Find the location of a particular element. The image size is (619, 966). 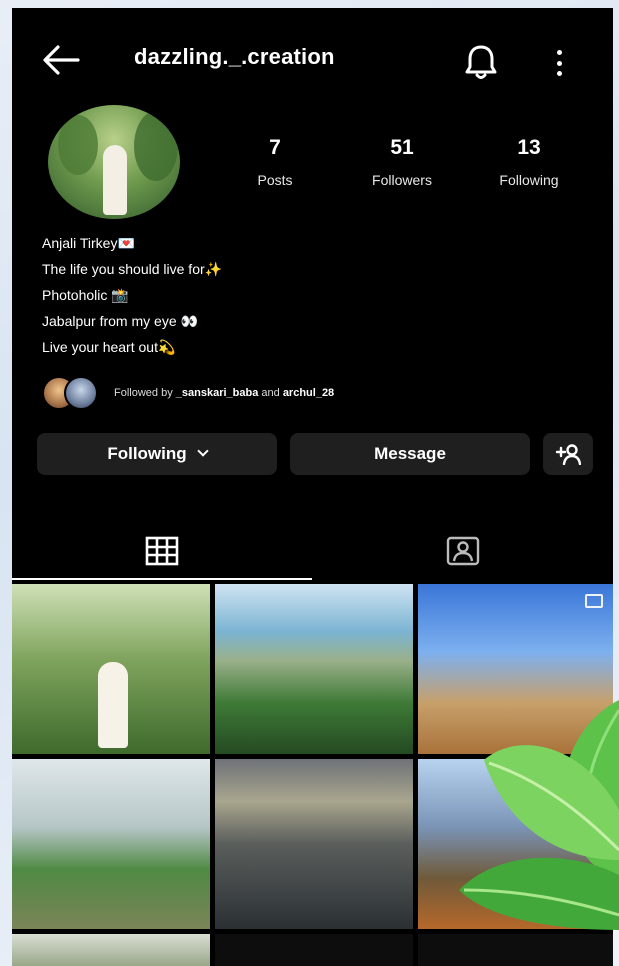

grid-icon is located at coordinates (162, 551).